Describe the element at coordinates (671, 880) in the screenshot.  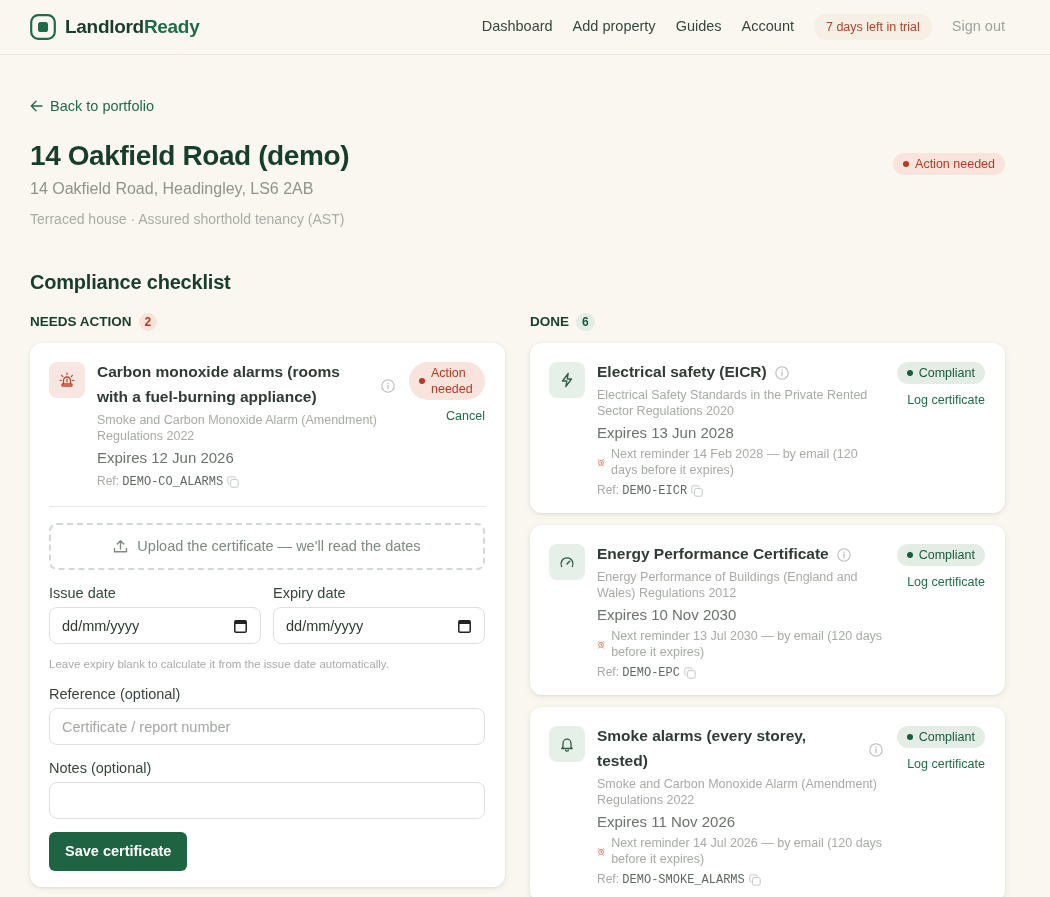
I see `reference-text: Ref: DEMO-SMOKE_ALARMS` at that location.